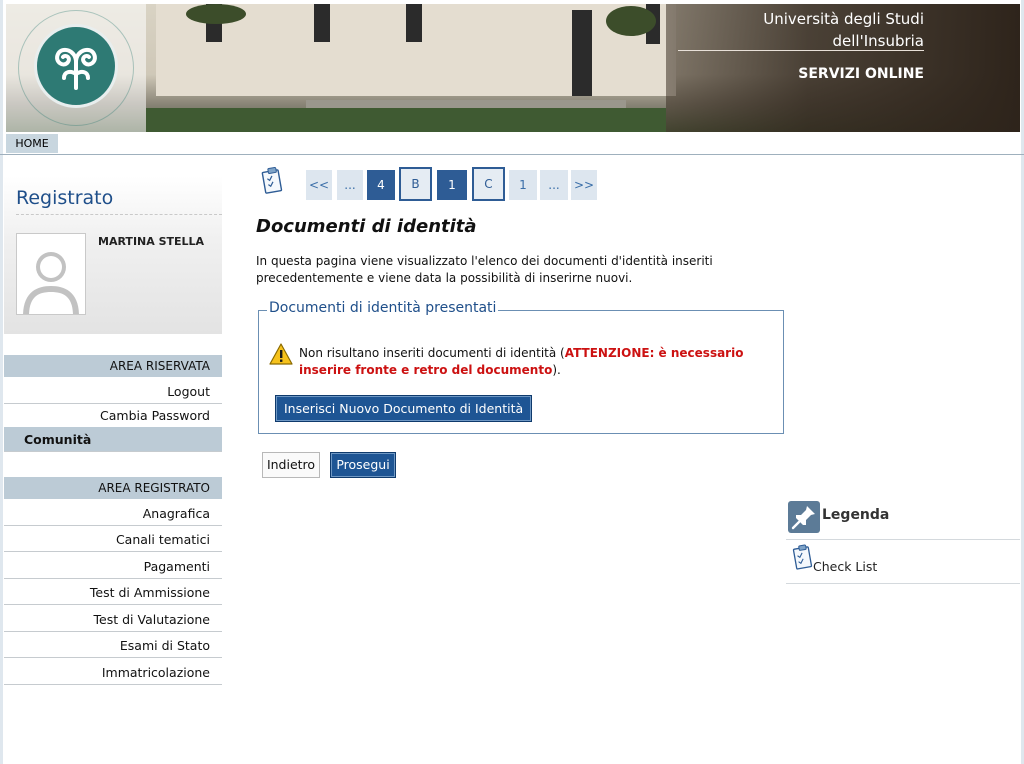  Describe the element at coordinates (843, 19) in the screenshot. I see `university-name-line1: Università degli Studi` at that location.